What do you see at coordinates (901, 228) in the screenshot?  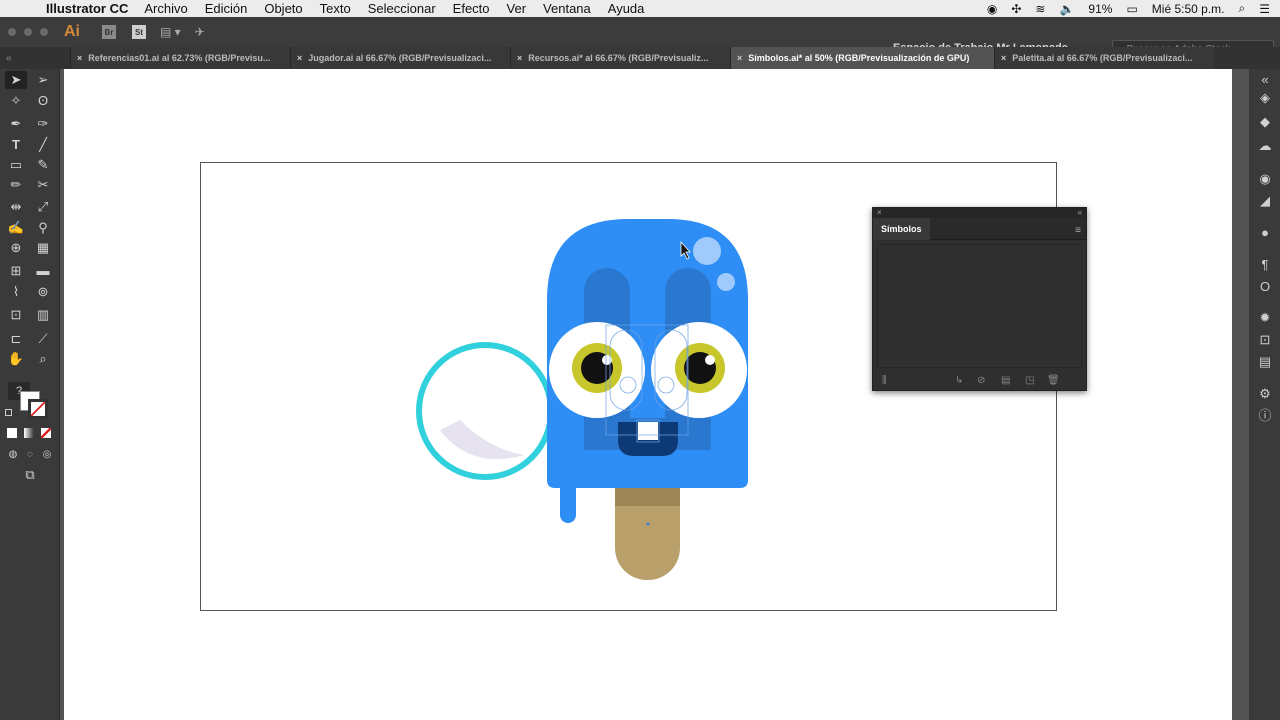 I see `tab-simbolos-panel: Símbolos` at bounding box center [901, 228].